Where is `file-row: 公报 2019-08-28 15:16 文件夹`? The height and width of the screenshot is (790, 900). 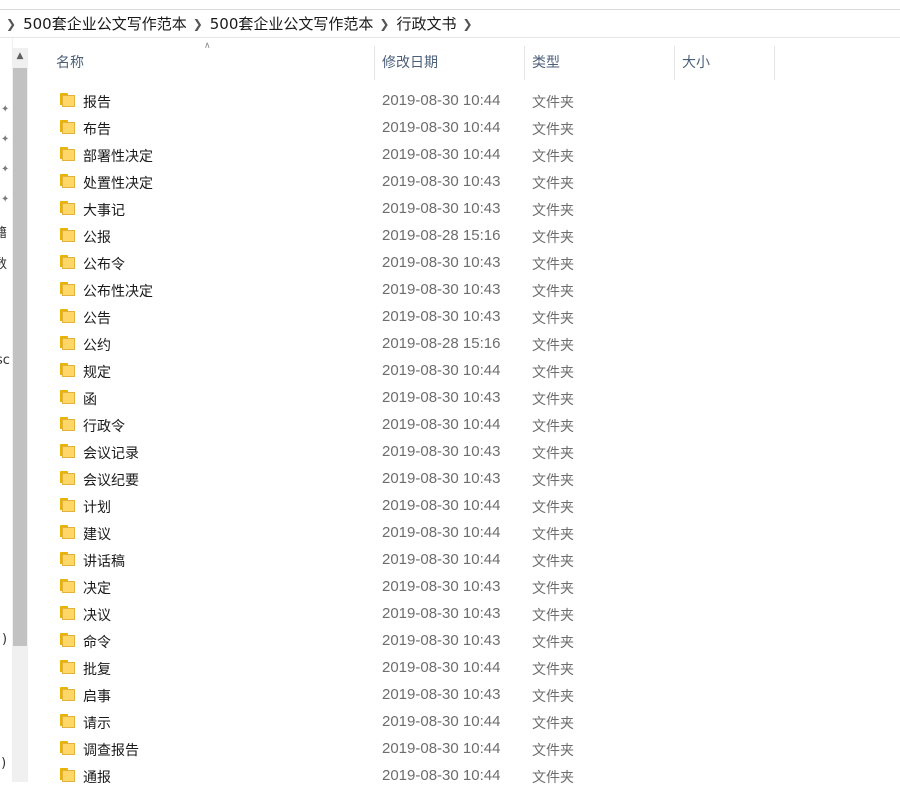
file-row: 公报 2019-08-28 15:16 文件夹 is located at coordinates (408, 236).